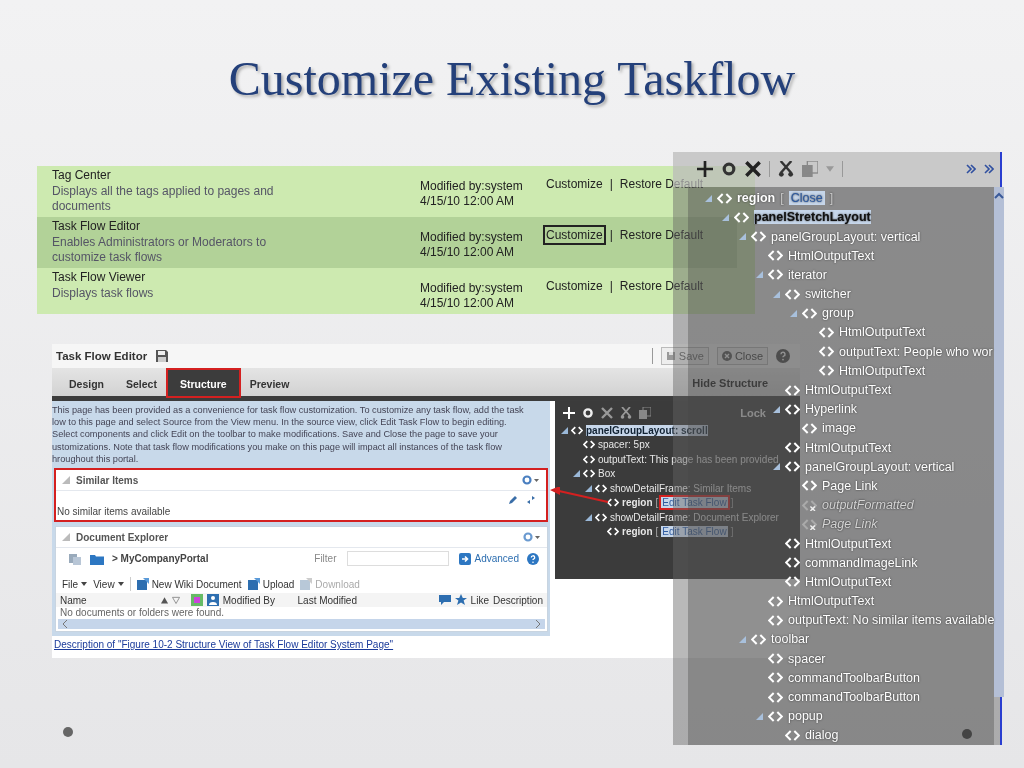  What do you see at coordinates (171, 600) in the screenshot?
I see `sort-arrows-icon` at bounding box center [171, 600].